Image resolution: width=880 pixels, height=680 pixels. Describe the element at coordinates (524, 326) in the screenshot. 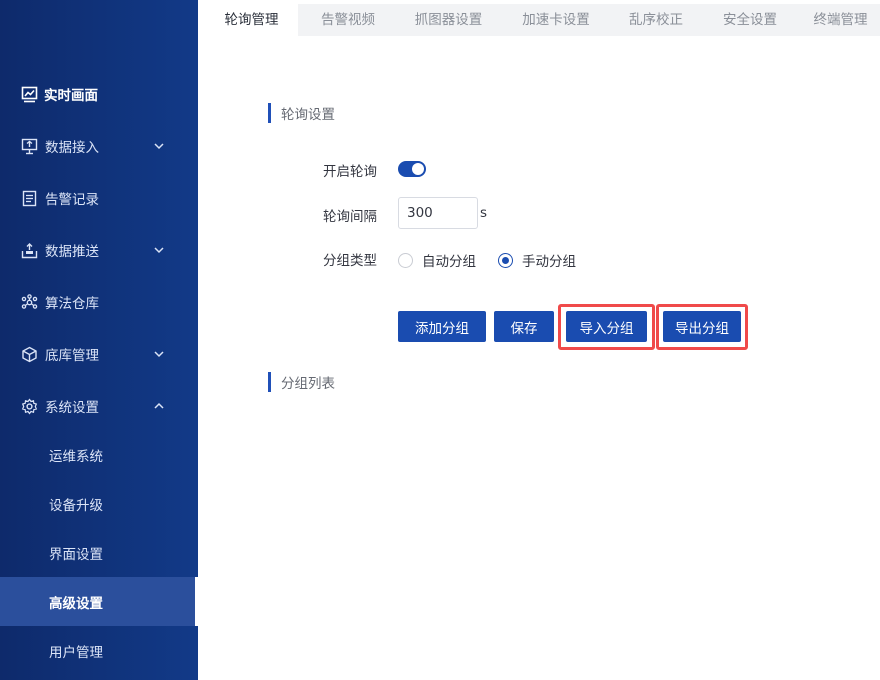

I see `save-button: 保存` at that location.